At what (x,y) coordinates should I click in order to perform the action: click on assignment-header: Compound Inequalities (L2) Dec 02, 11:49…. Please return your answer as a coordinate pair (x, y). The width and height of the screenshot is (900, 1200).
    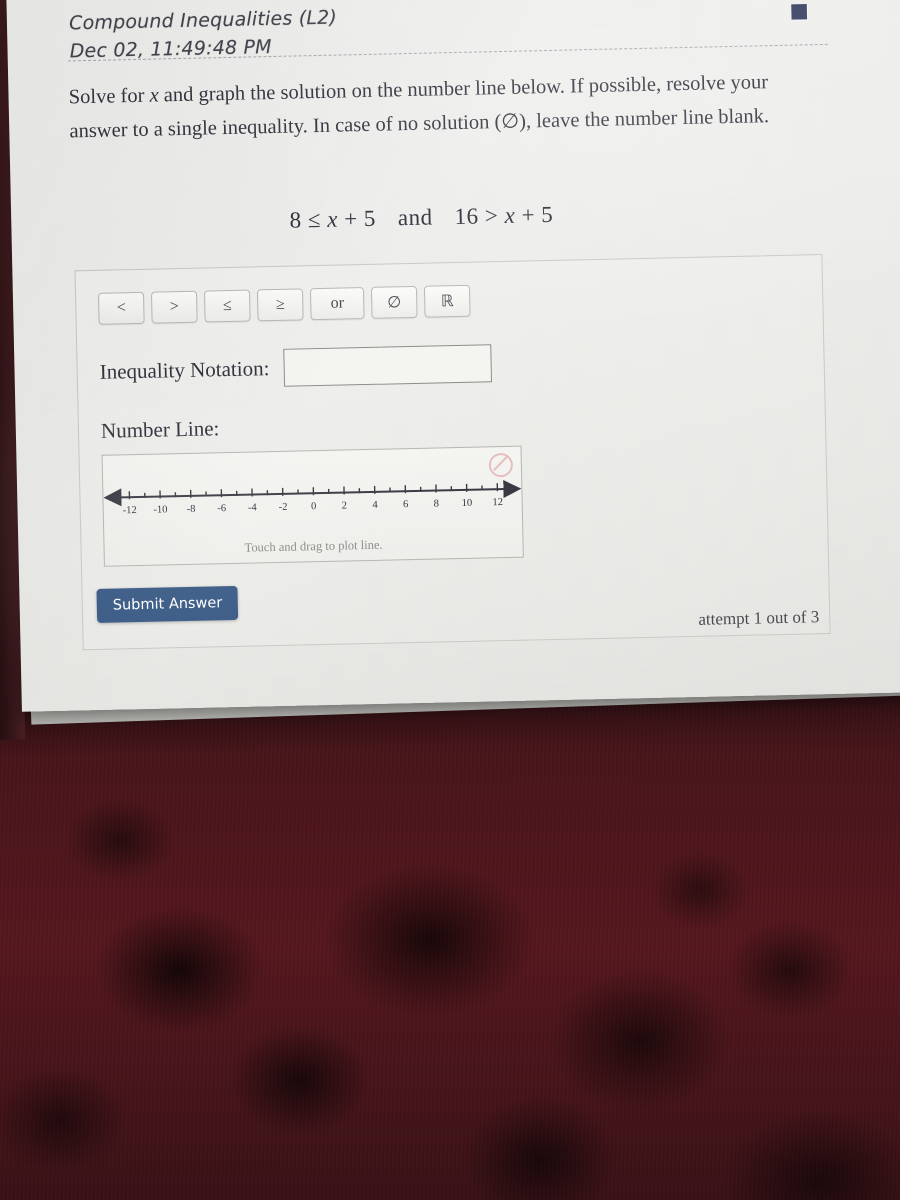
    Looking at the image, I should click on (419, 32).